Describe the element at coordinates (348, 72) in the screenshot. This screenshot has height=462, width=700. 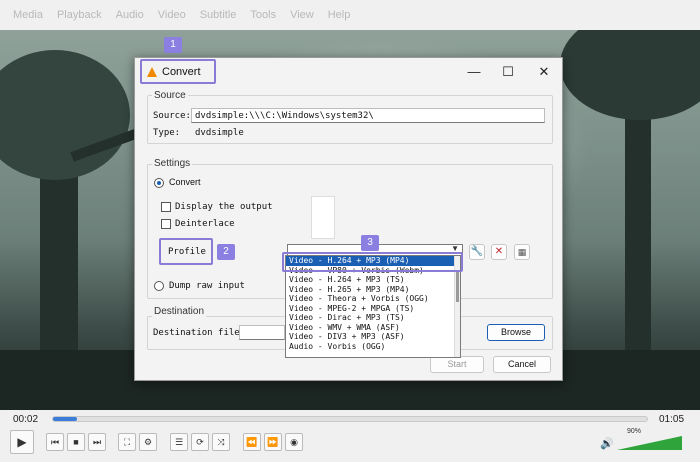
I see `dialog-titlebar: Convert — ☐ ✕` at that location.